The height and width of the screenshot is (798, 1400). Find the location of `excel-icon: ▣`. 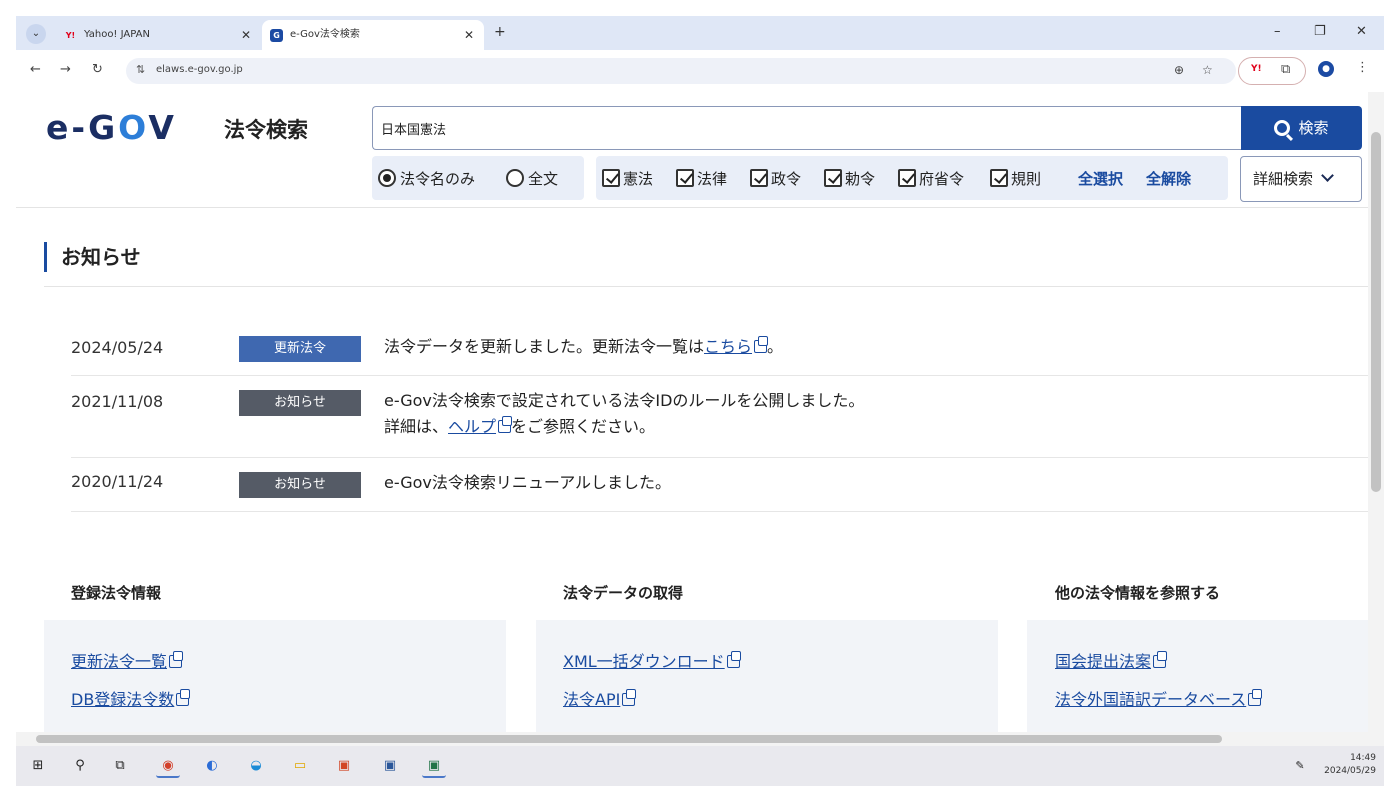

excel-icon: ▣ is located at coordinates (434, 766).